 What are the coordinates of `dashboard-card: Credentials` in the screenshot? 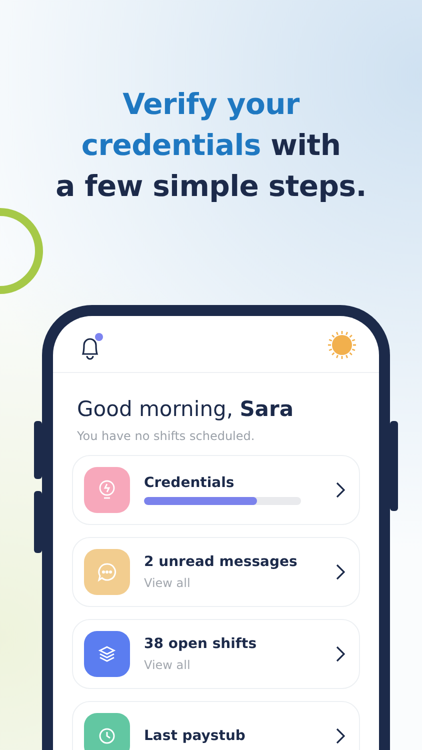 It's located at (216, 490).